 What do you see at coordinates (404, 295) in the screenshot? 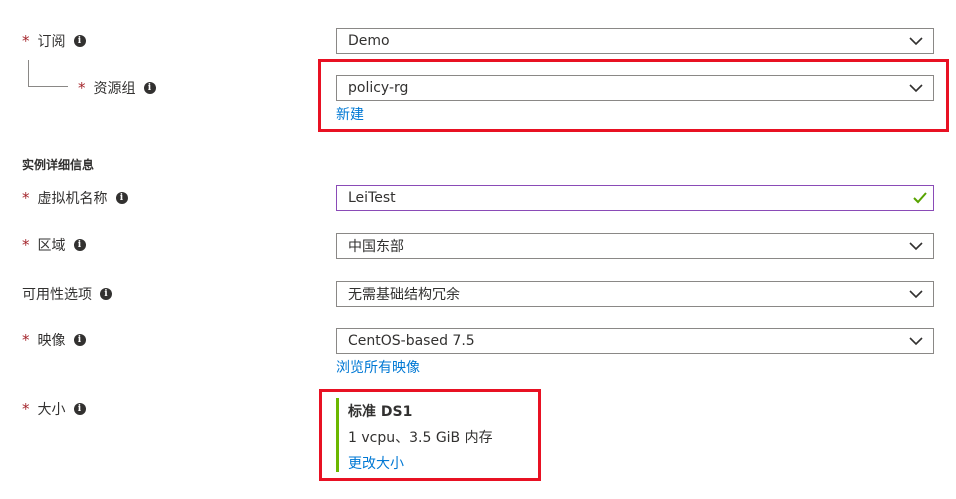
I see `availability-value: 无需基础结构冗余` at bounding box center [404, 295].